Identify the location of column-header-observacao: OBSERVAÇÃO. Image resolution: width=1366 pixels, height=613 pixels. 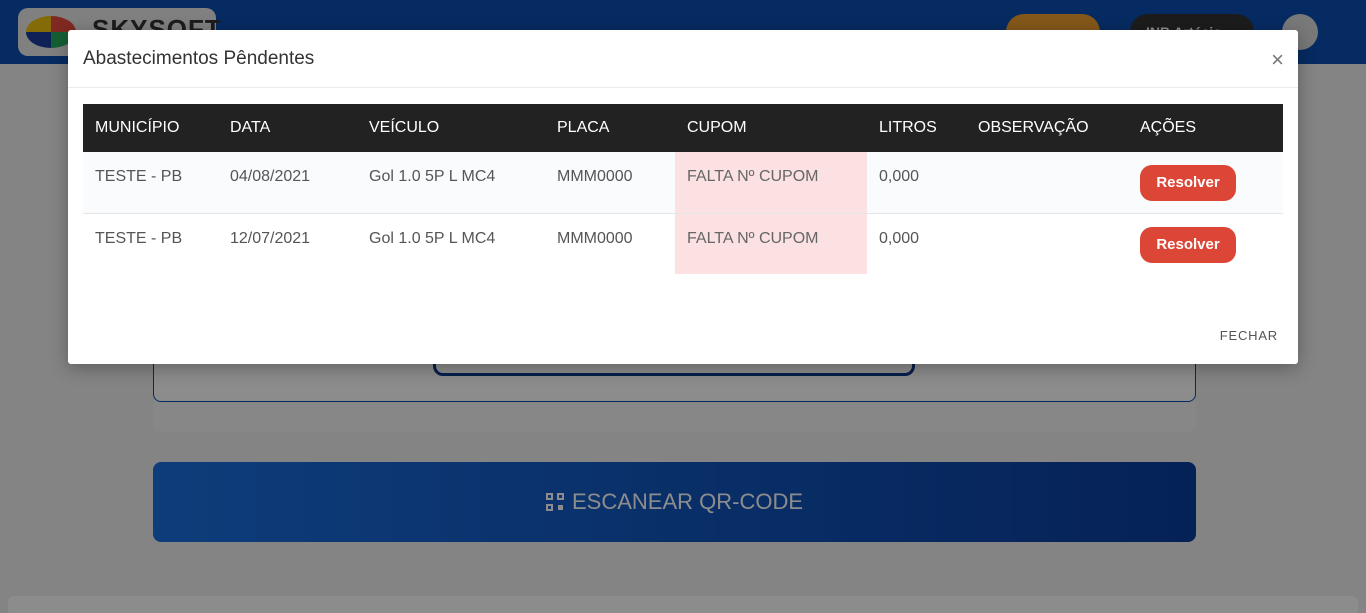
(1033, 127).